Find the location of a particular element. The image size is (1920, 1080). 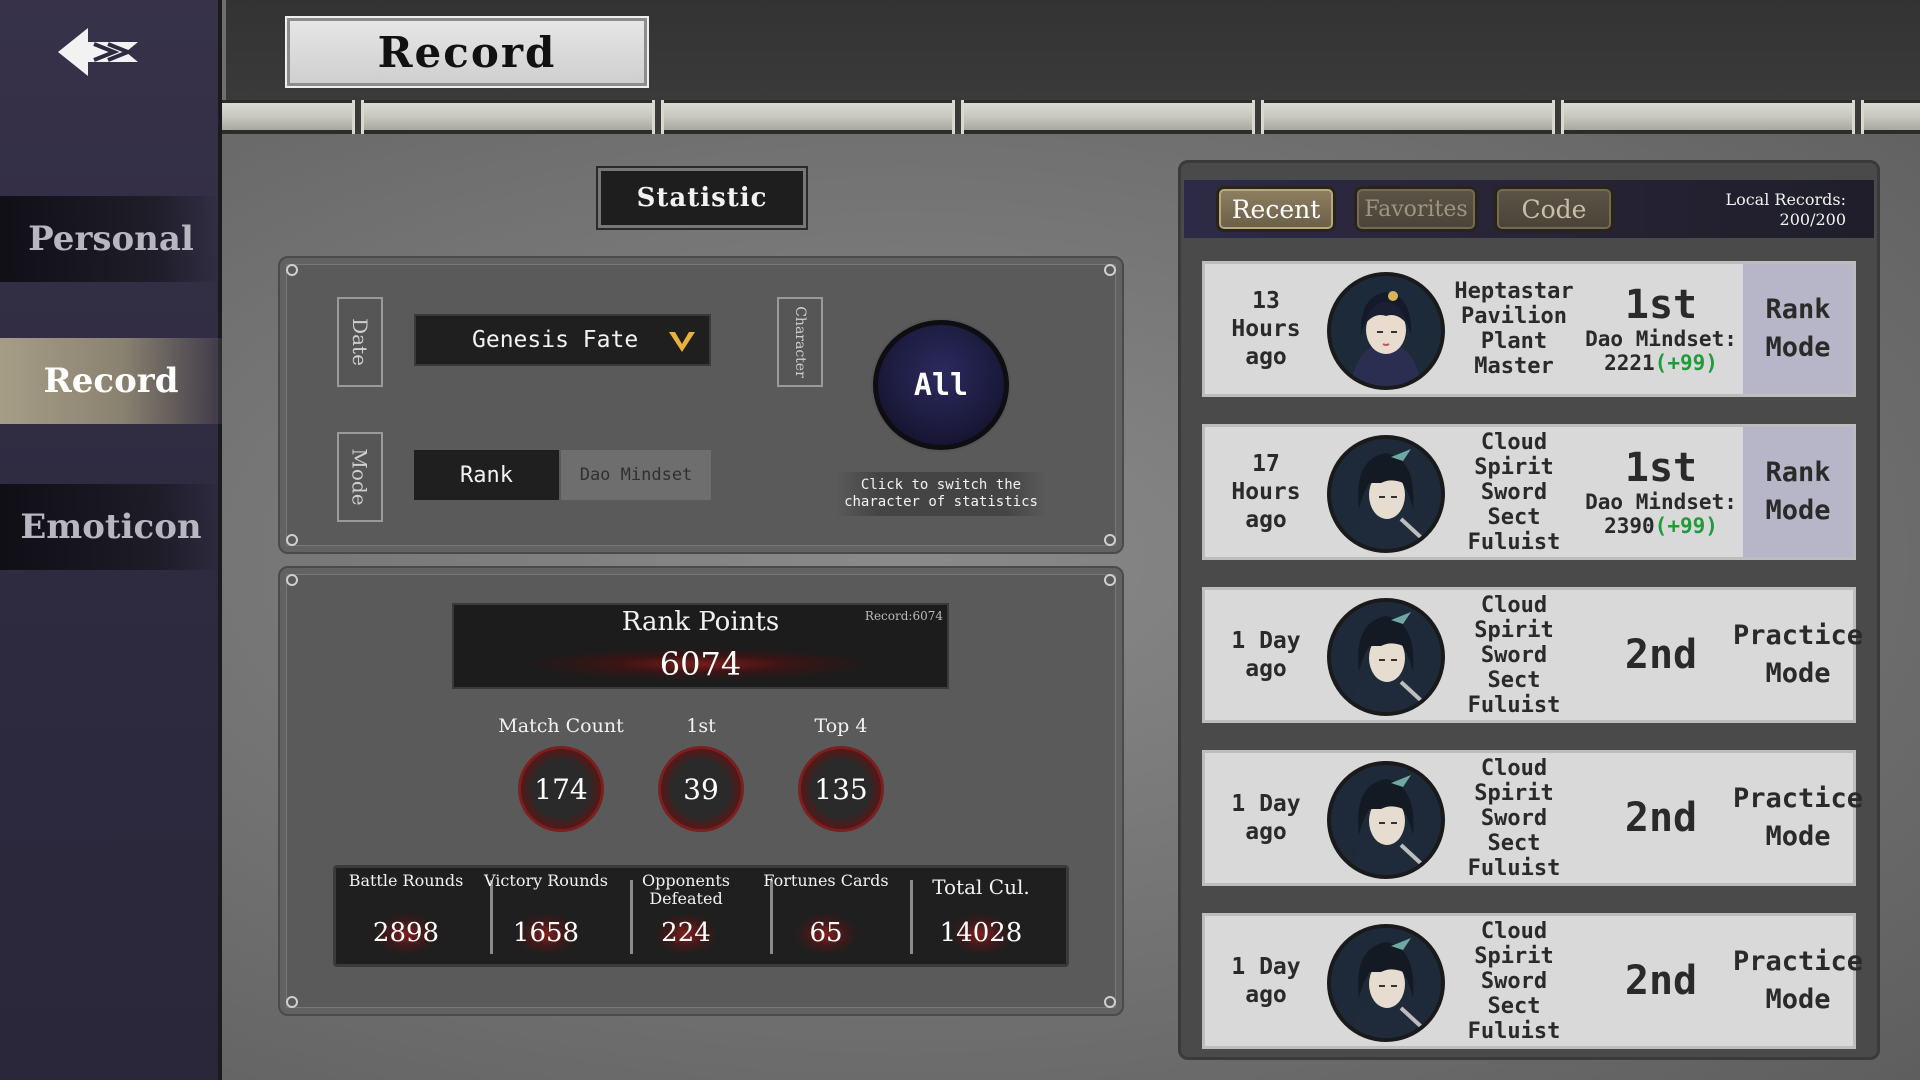

date-label: Date is located at coordinates (360, 342).